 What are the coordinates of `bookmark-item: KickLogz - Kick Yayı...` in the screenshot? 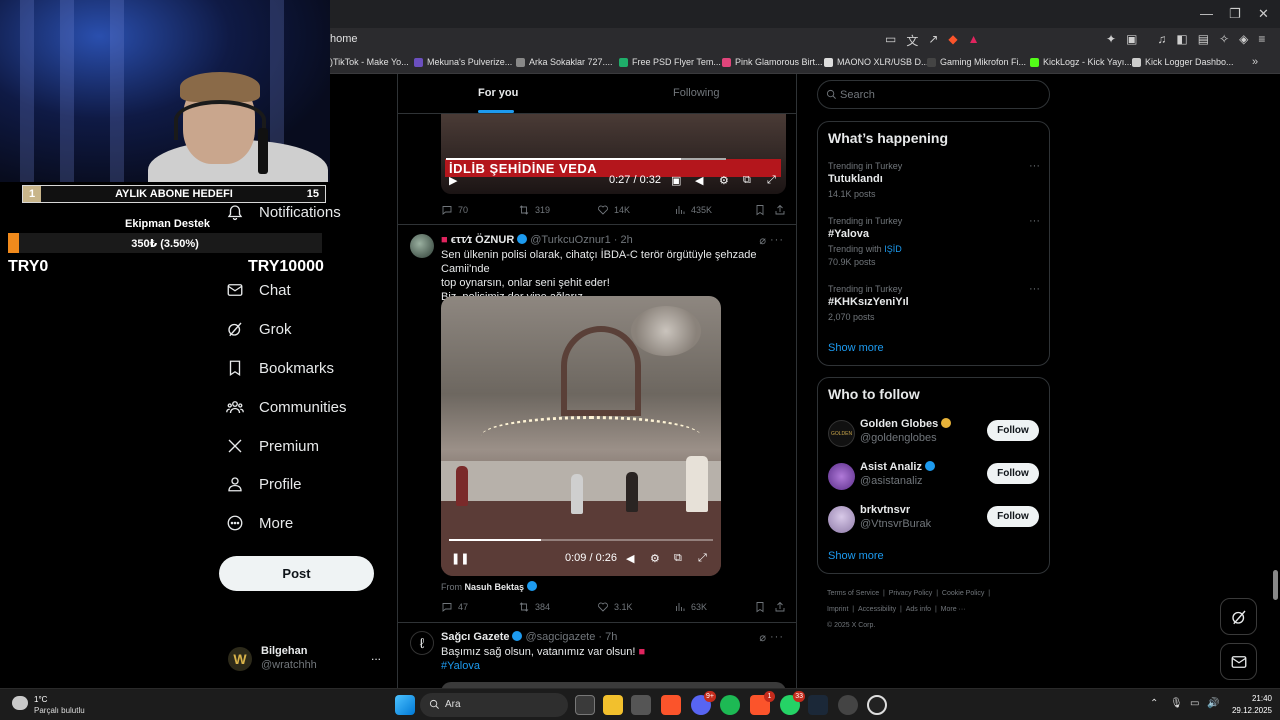 It's located at (1081, 62).